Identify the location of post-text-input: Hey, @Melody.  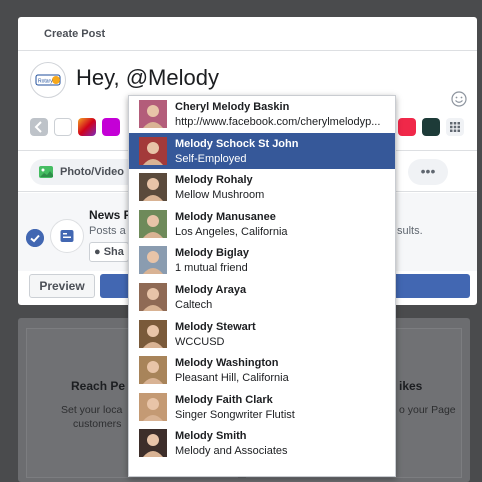
(147, 78).